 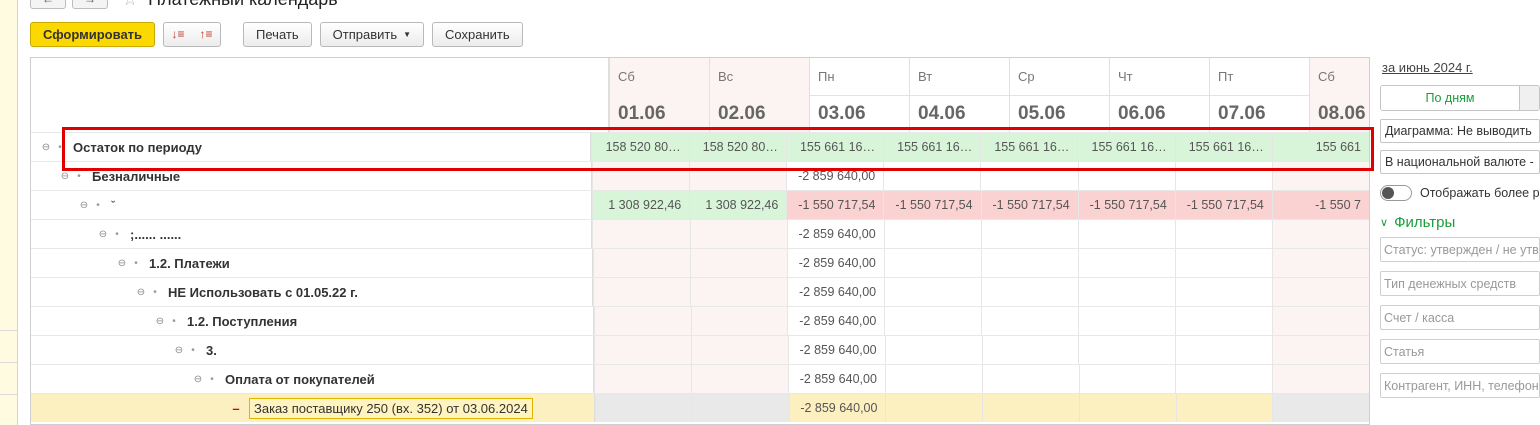 What do you see at coordinates (700, 262) in the screenshot?
I see `table-row: ⊖ • 1.2. Платежи -2 859 640,00` at bounding box center [700, 262].